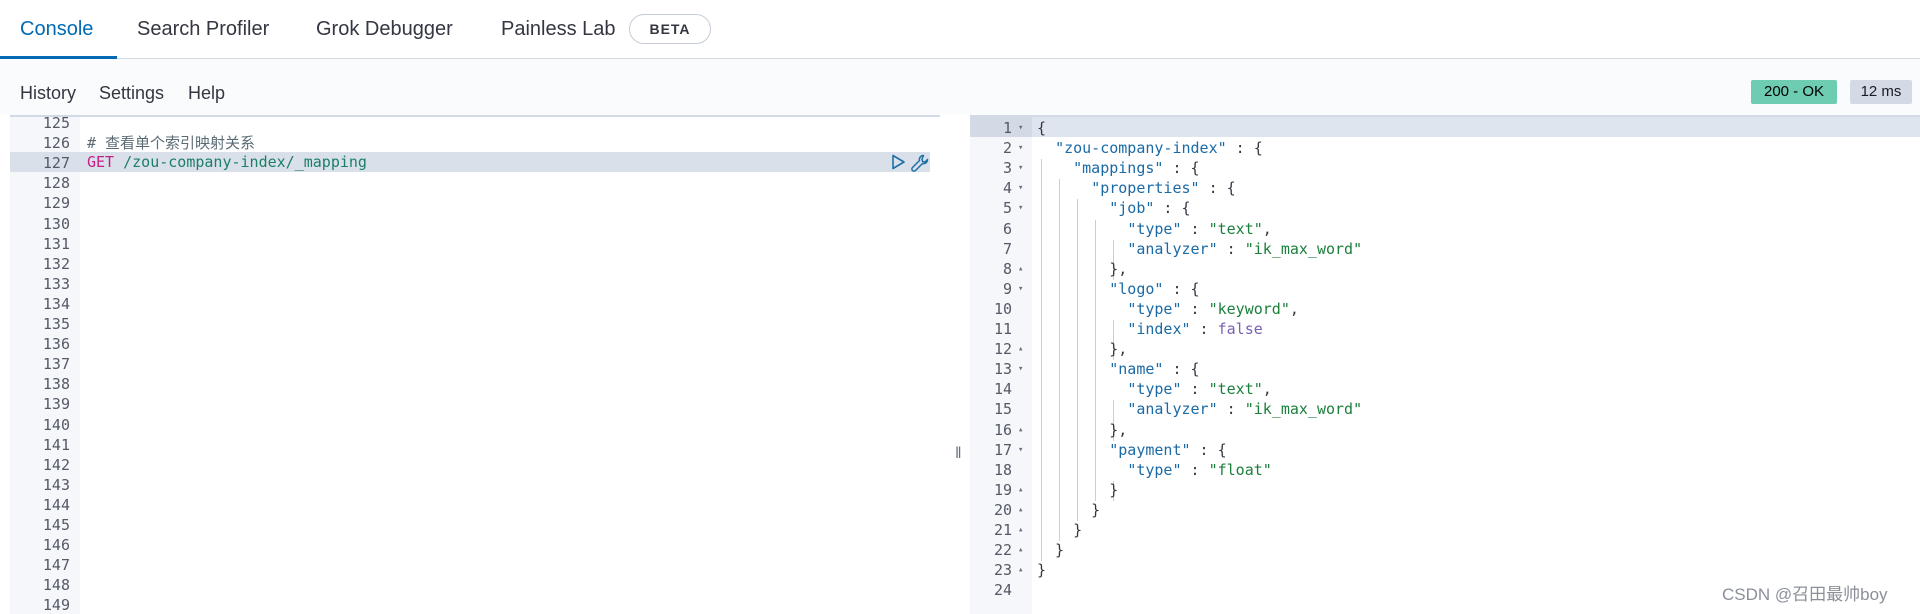 The width and height of the screenshot is (1920, 614). What do you see at coordinates (1159, 329) in the screenshot?
I see `json-key: "index"` at bounding box center [1159, 329].